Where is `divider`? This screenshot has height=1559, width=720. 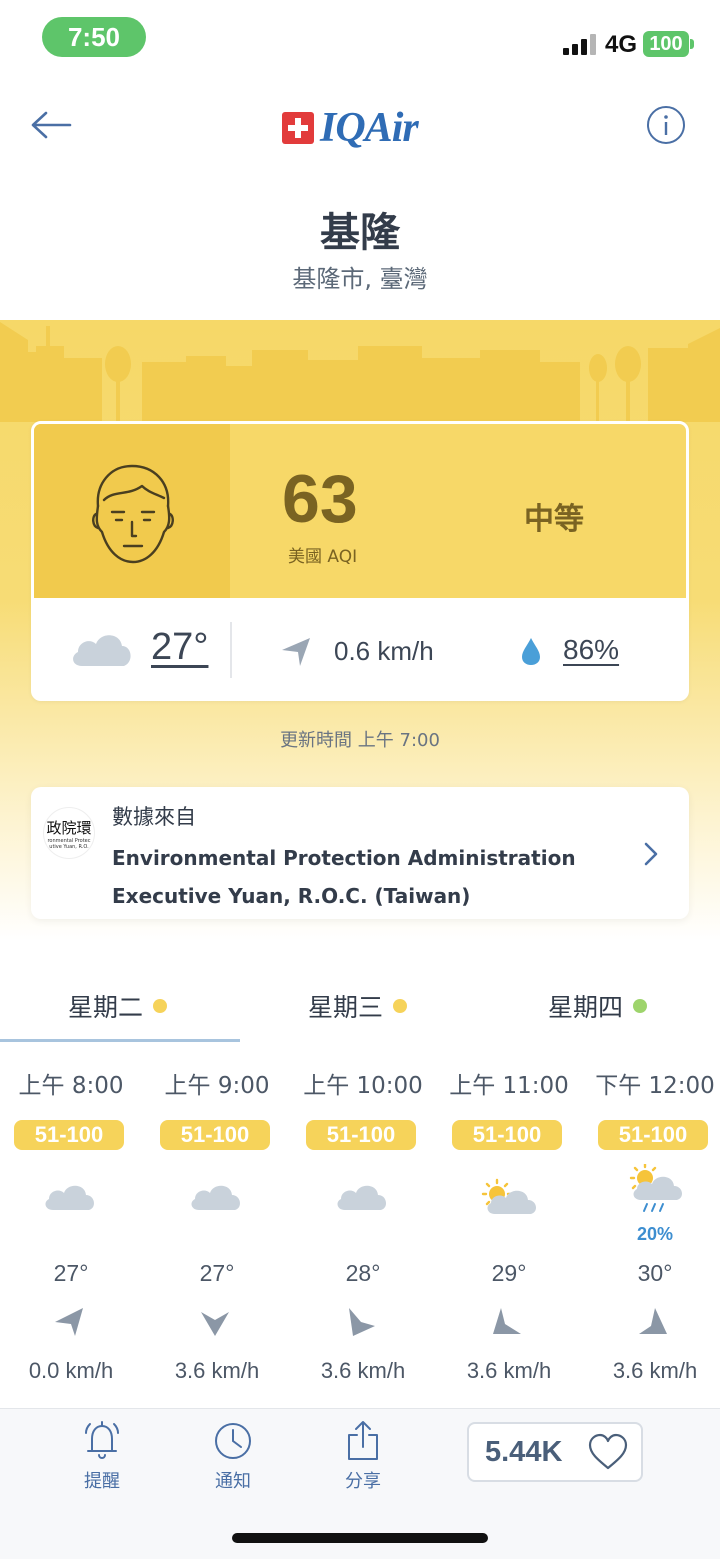 divider is located at coordinates (231, 650).